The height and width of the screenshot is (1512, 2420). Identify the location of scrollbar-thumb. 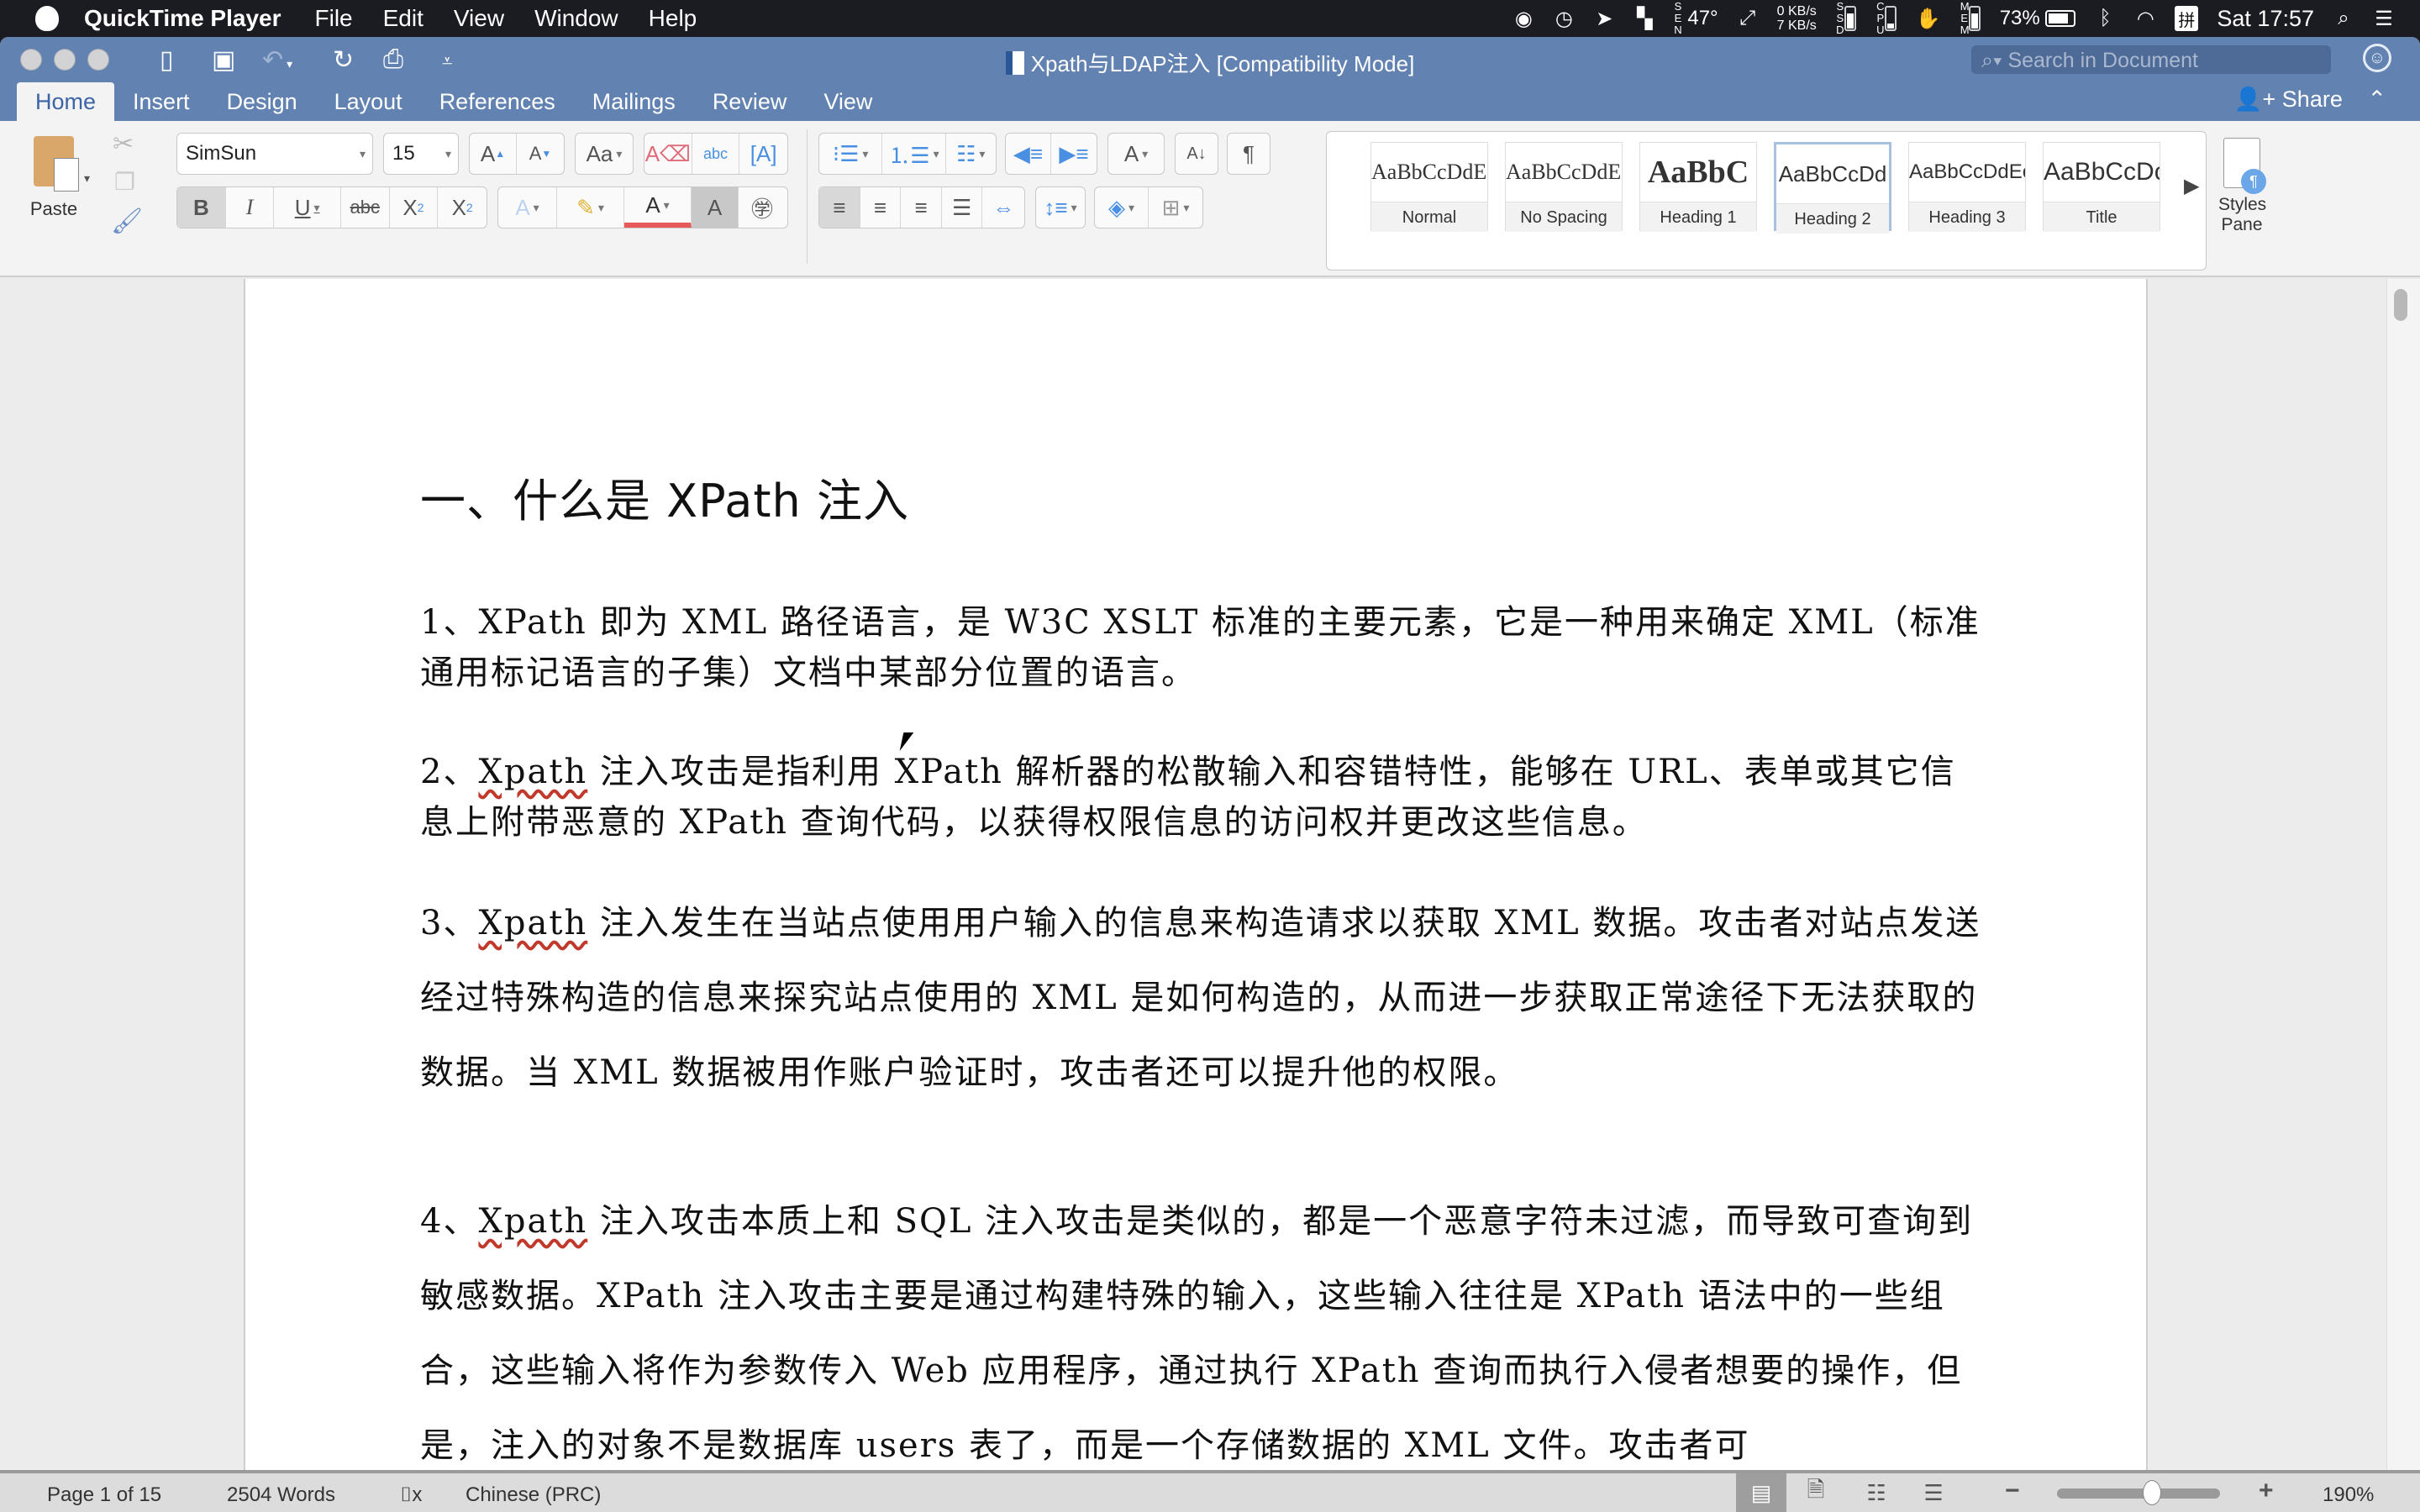
(2400, 305).